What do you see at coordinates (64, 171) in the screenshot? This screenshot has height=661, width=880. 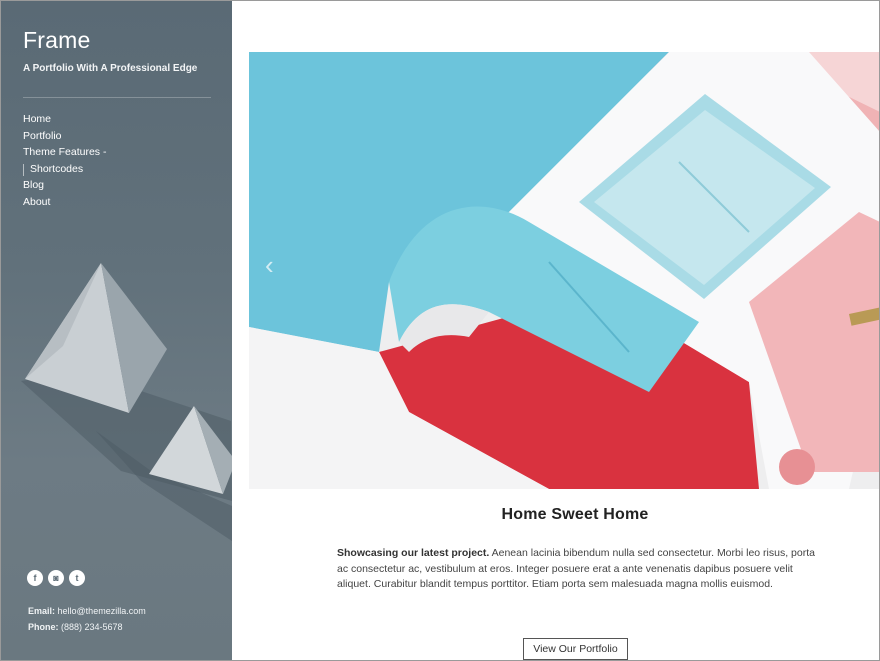 I see `nav-item-shortcodes: Shortcodes` at bounding box center [64, 171].